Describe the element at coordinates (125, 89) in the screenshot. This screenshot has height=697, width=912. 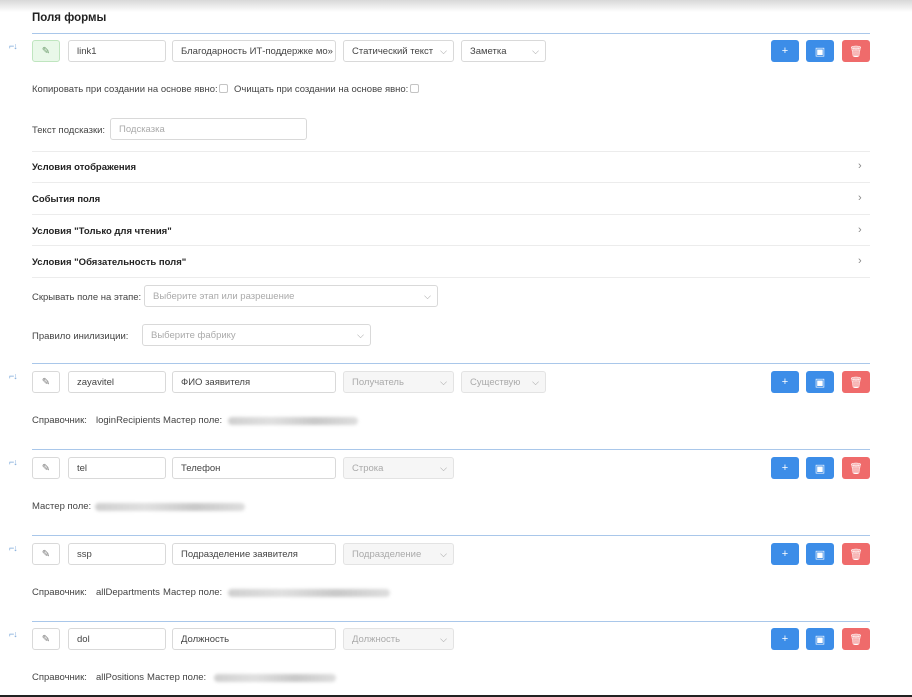
I see `copy-label: Копировать при создании на основе явно:` at that location.